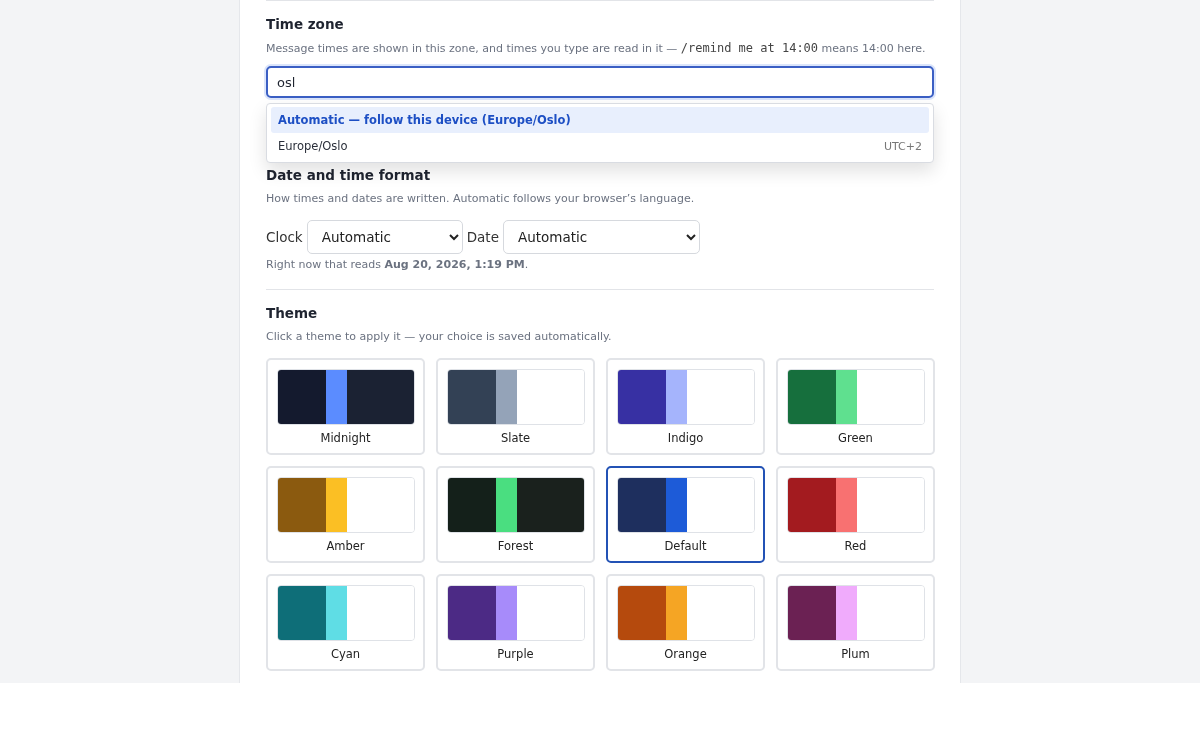  Describe the element at coordinates (855, 622) in the screenshot. I see `theme-card: Plum` at that location.